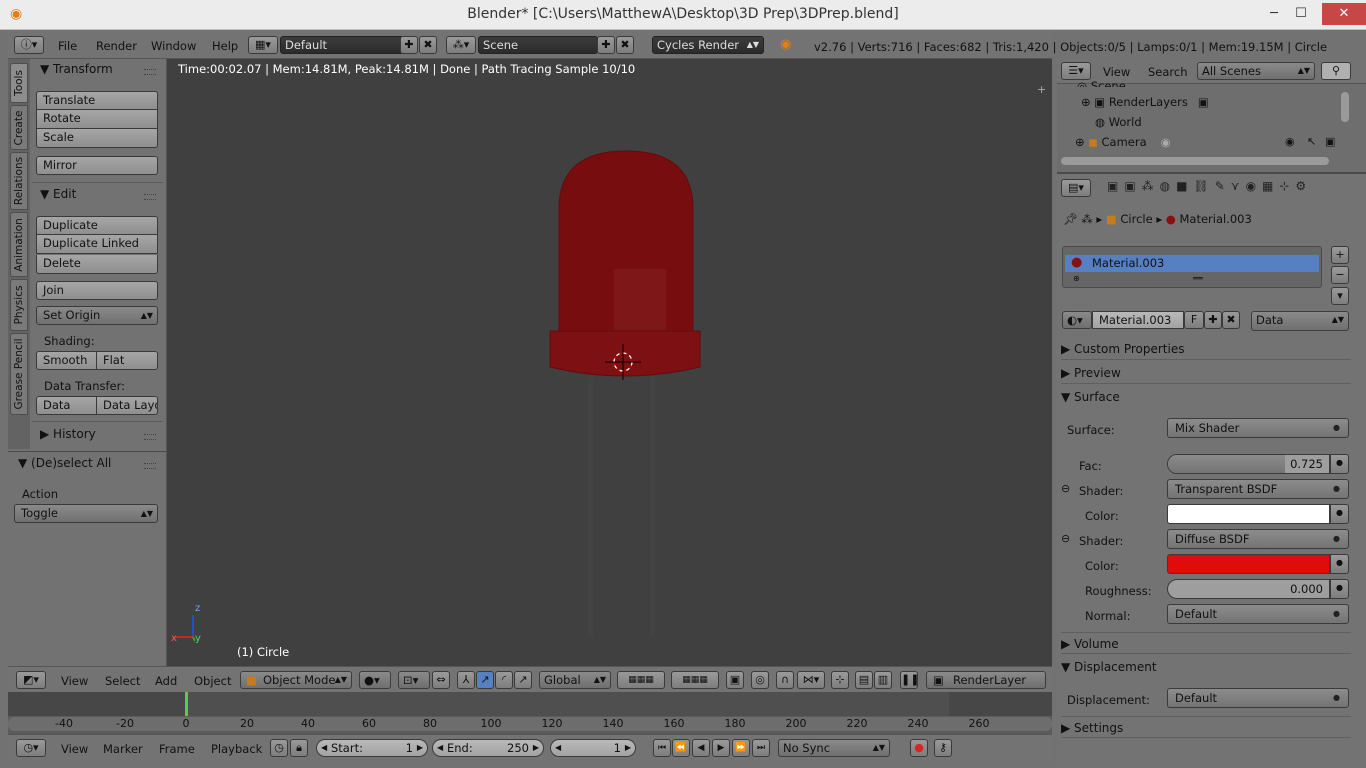 This screenshot has width=1366, height=768. What do you see at coordinates (296, 680) in the screenshot?
I see `interaction-mode-dropdown: ■ Object Mode ▲▼` at bounding box center [296, 680].